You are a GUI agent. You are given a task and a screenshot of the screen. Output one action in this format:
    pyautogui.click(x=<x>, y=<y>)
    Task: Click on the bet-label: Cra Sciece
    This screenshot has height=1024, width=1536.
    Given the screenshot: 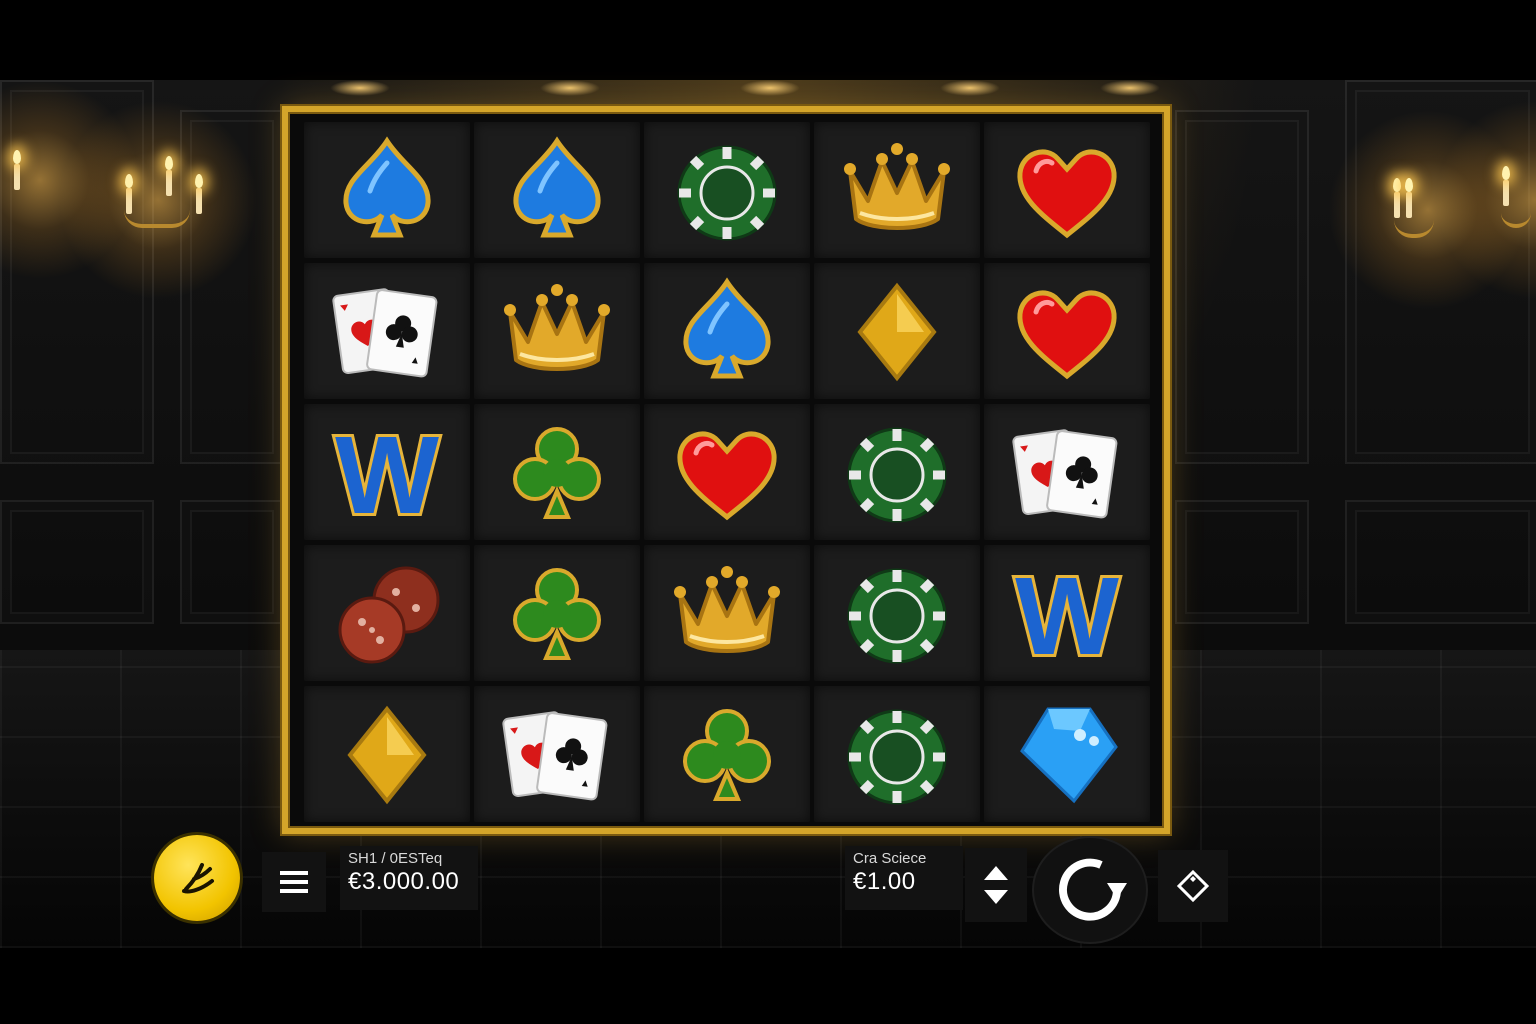 What is the action you would take?
    pyautogui.click(x=890, y=858)
    